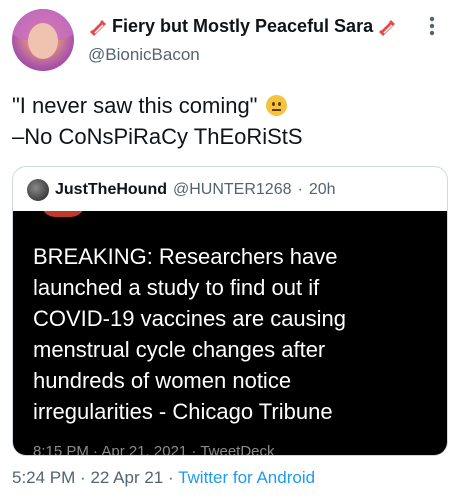 The image size is (460, 500). What do you see at coordinates (154, 449) in the screenshot?
I see `image-footer-timestamp: 8:15 PM · Apr 21, 2021 · TweetDeck` at bounding box center [154, 449].